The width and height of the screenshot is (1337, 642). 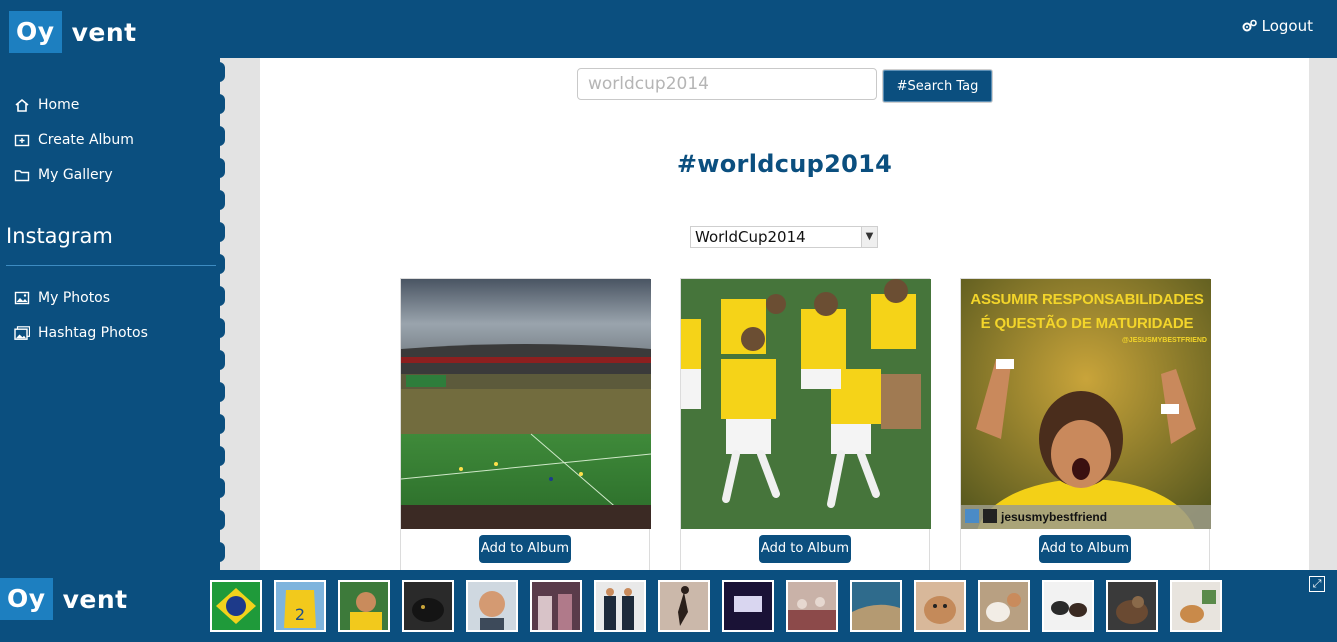 I want to click on image-icon, so click(x=22, y=298).